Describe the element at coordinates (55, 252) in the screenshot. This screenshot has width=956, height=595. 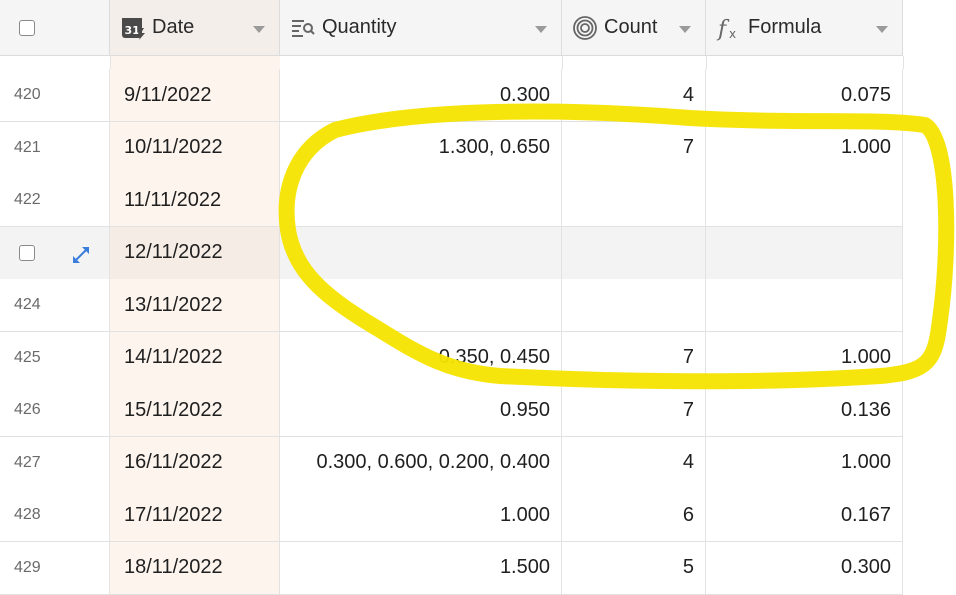
I see `row-number-cell` at that location.